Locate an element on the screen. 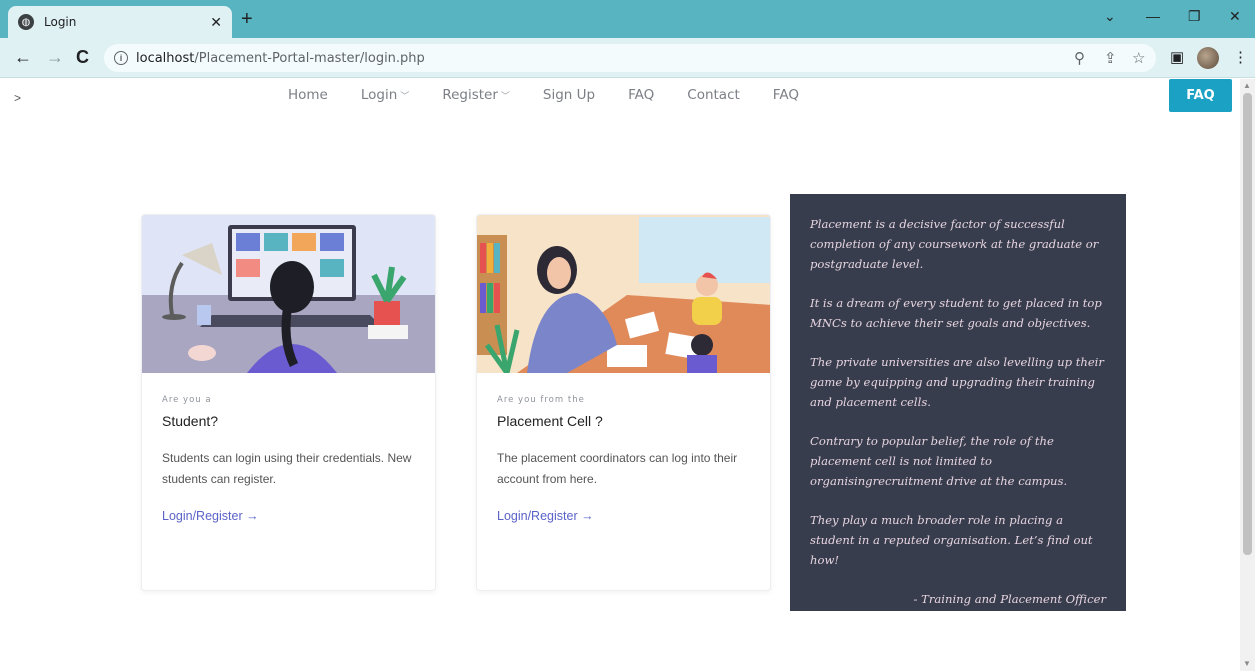  nav-toggle: > is located at coordinates (17, 98).